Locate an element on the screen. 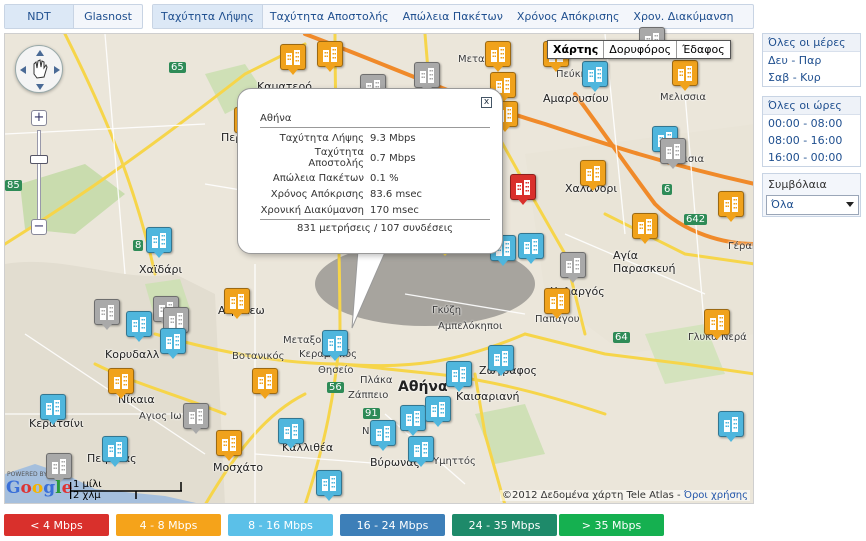 The width and height of the screenshot is (866, 541). stat-label: Απώλεια Πακέτων is located at coordinates (318, 178).